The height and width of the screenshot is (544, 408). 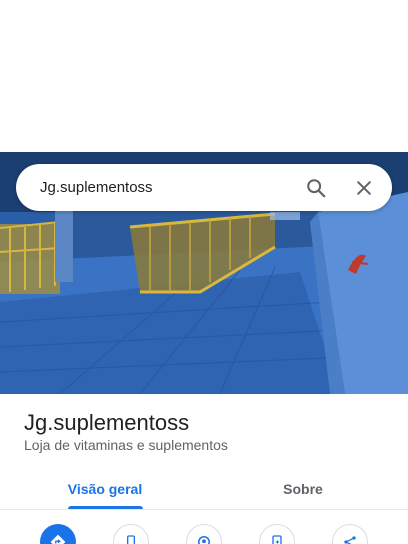 I want to click on close-button, so click(x=364, y=188).